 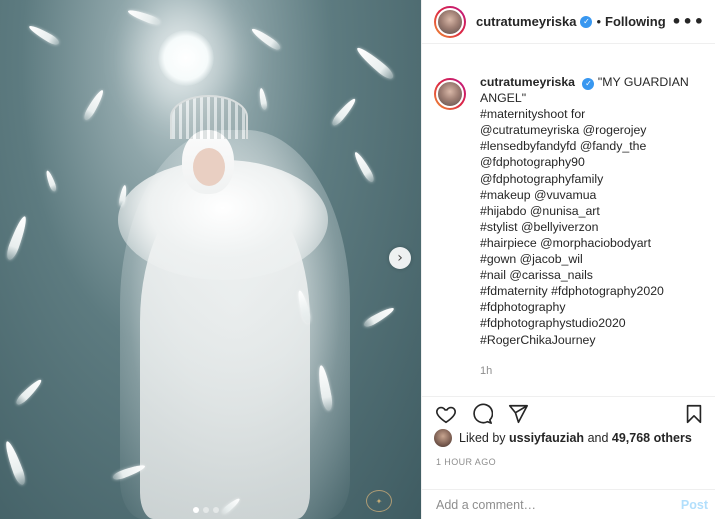 I want to click on post-header: cutratumeyriska ✓ • Following •••, so click(x=568, y=22).